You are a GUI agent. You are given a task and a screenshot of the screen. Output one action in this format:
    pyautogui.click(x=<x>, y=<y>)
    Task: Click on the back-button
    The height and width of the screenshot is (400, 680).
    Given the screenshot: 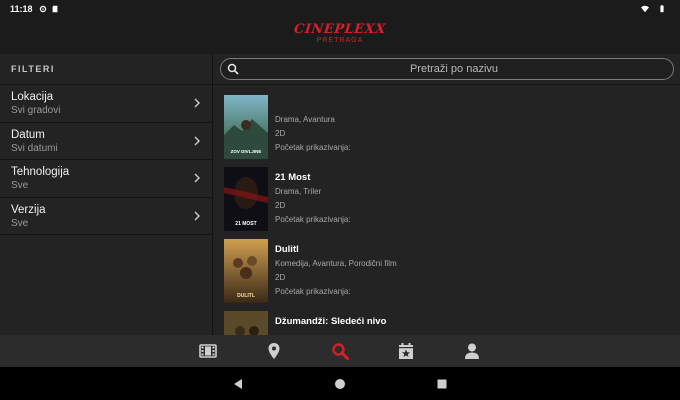 What is the action you would take?
    pyautogui.click(x=238, y=384)
    